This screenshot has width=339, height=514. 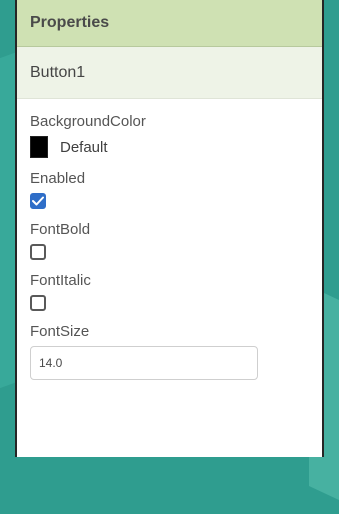 I want to click on selected-component-name: Button1, so click(x=58, y=72).